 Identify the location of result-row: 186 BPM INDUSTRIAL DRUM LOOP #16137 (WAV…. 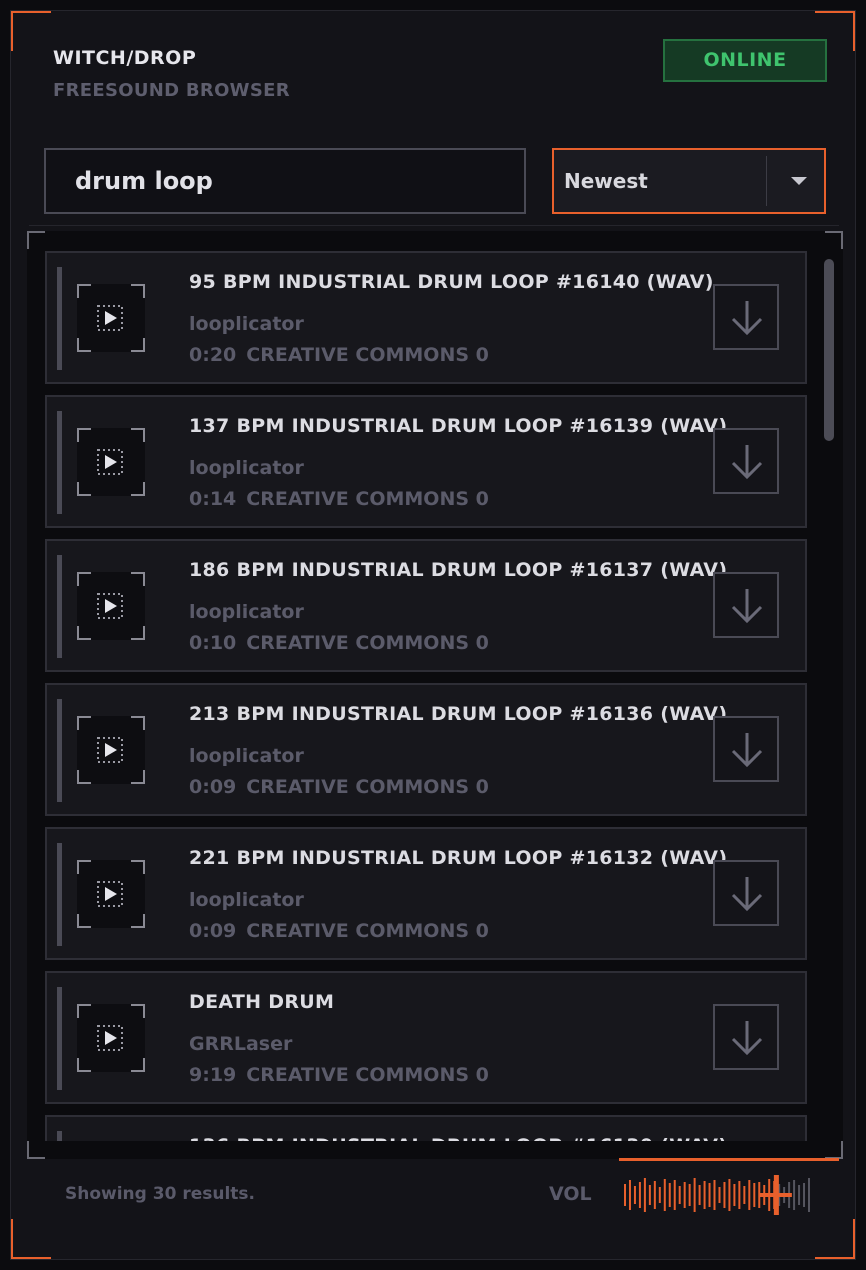
(426, 605).